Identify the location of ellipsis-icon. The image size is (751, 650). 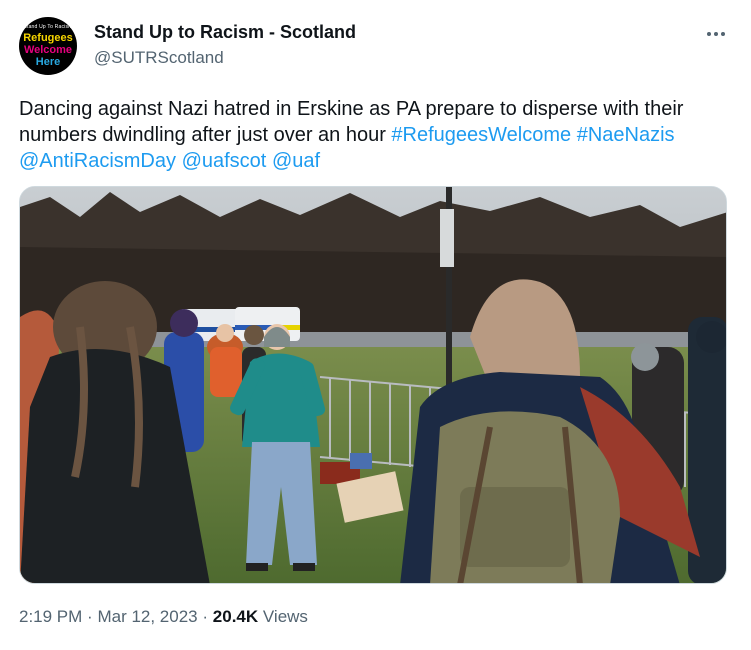
(716, 34).